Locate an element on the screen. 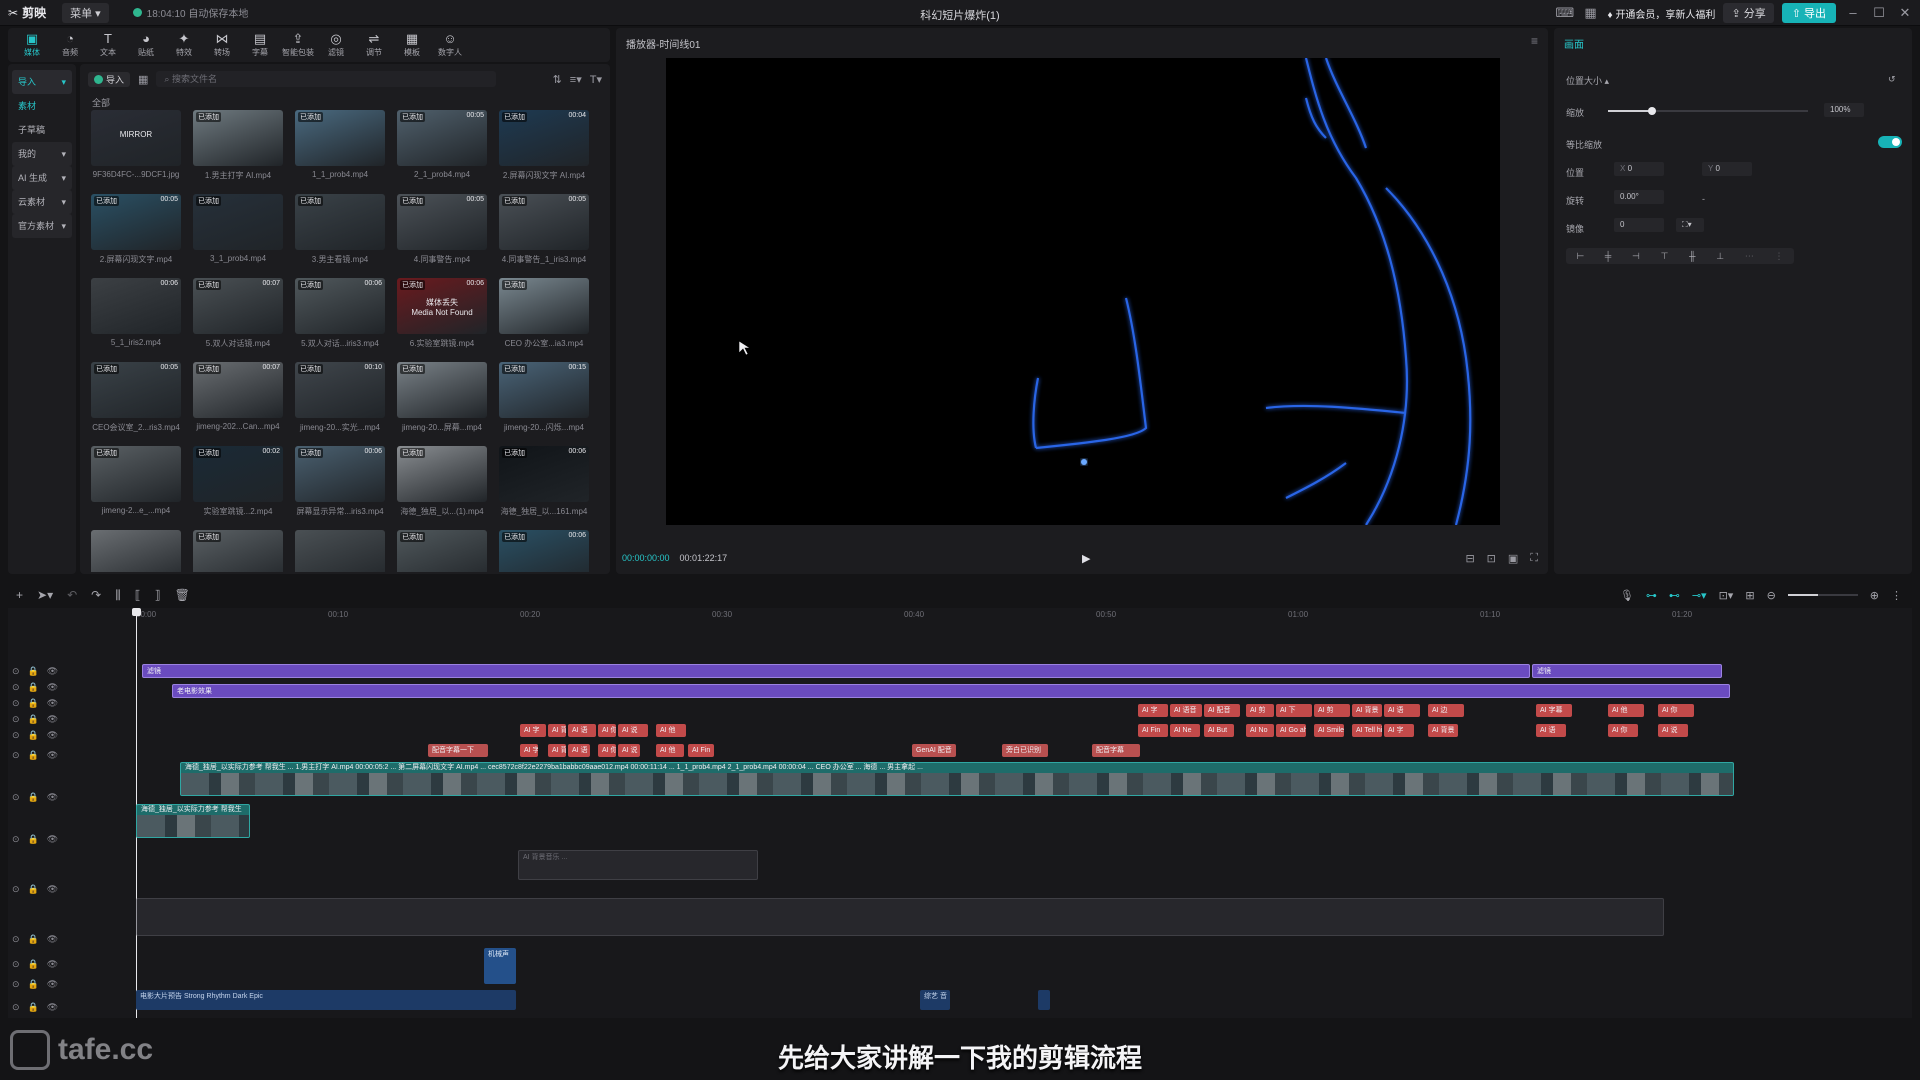  media-thumbnail: 已添加 00:06 媒体丢失 Media Not Found is located at coordinates (442, 306).